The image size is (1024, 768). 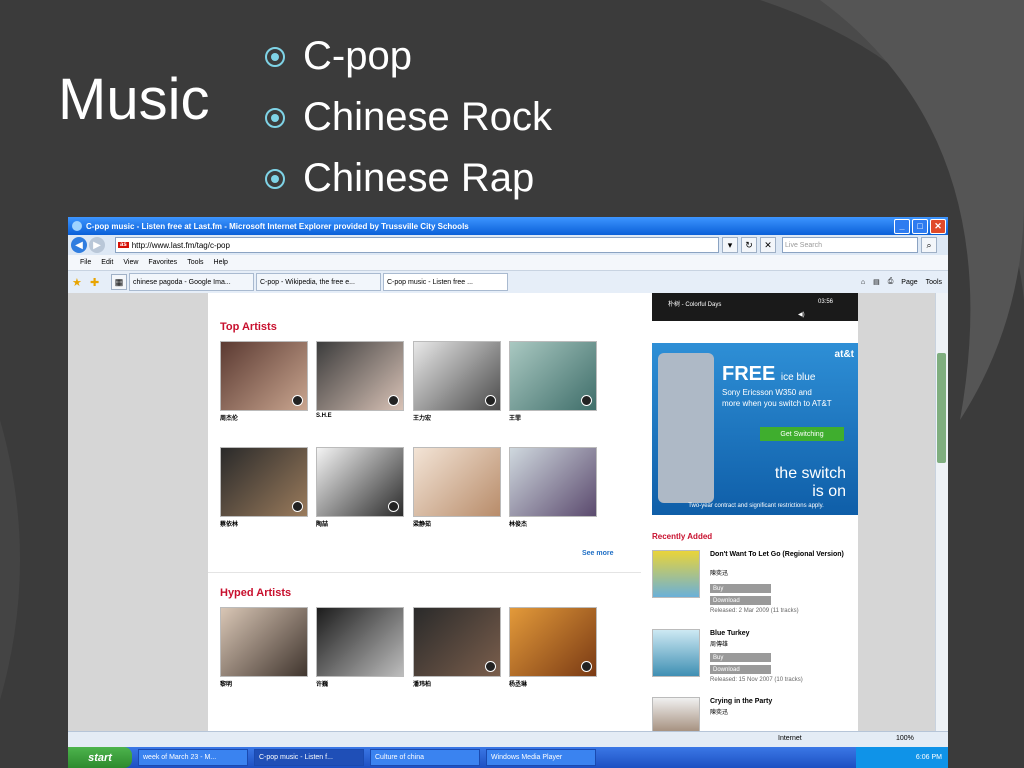 I want to click on start-button: start, so click(x=100, y=757).